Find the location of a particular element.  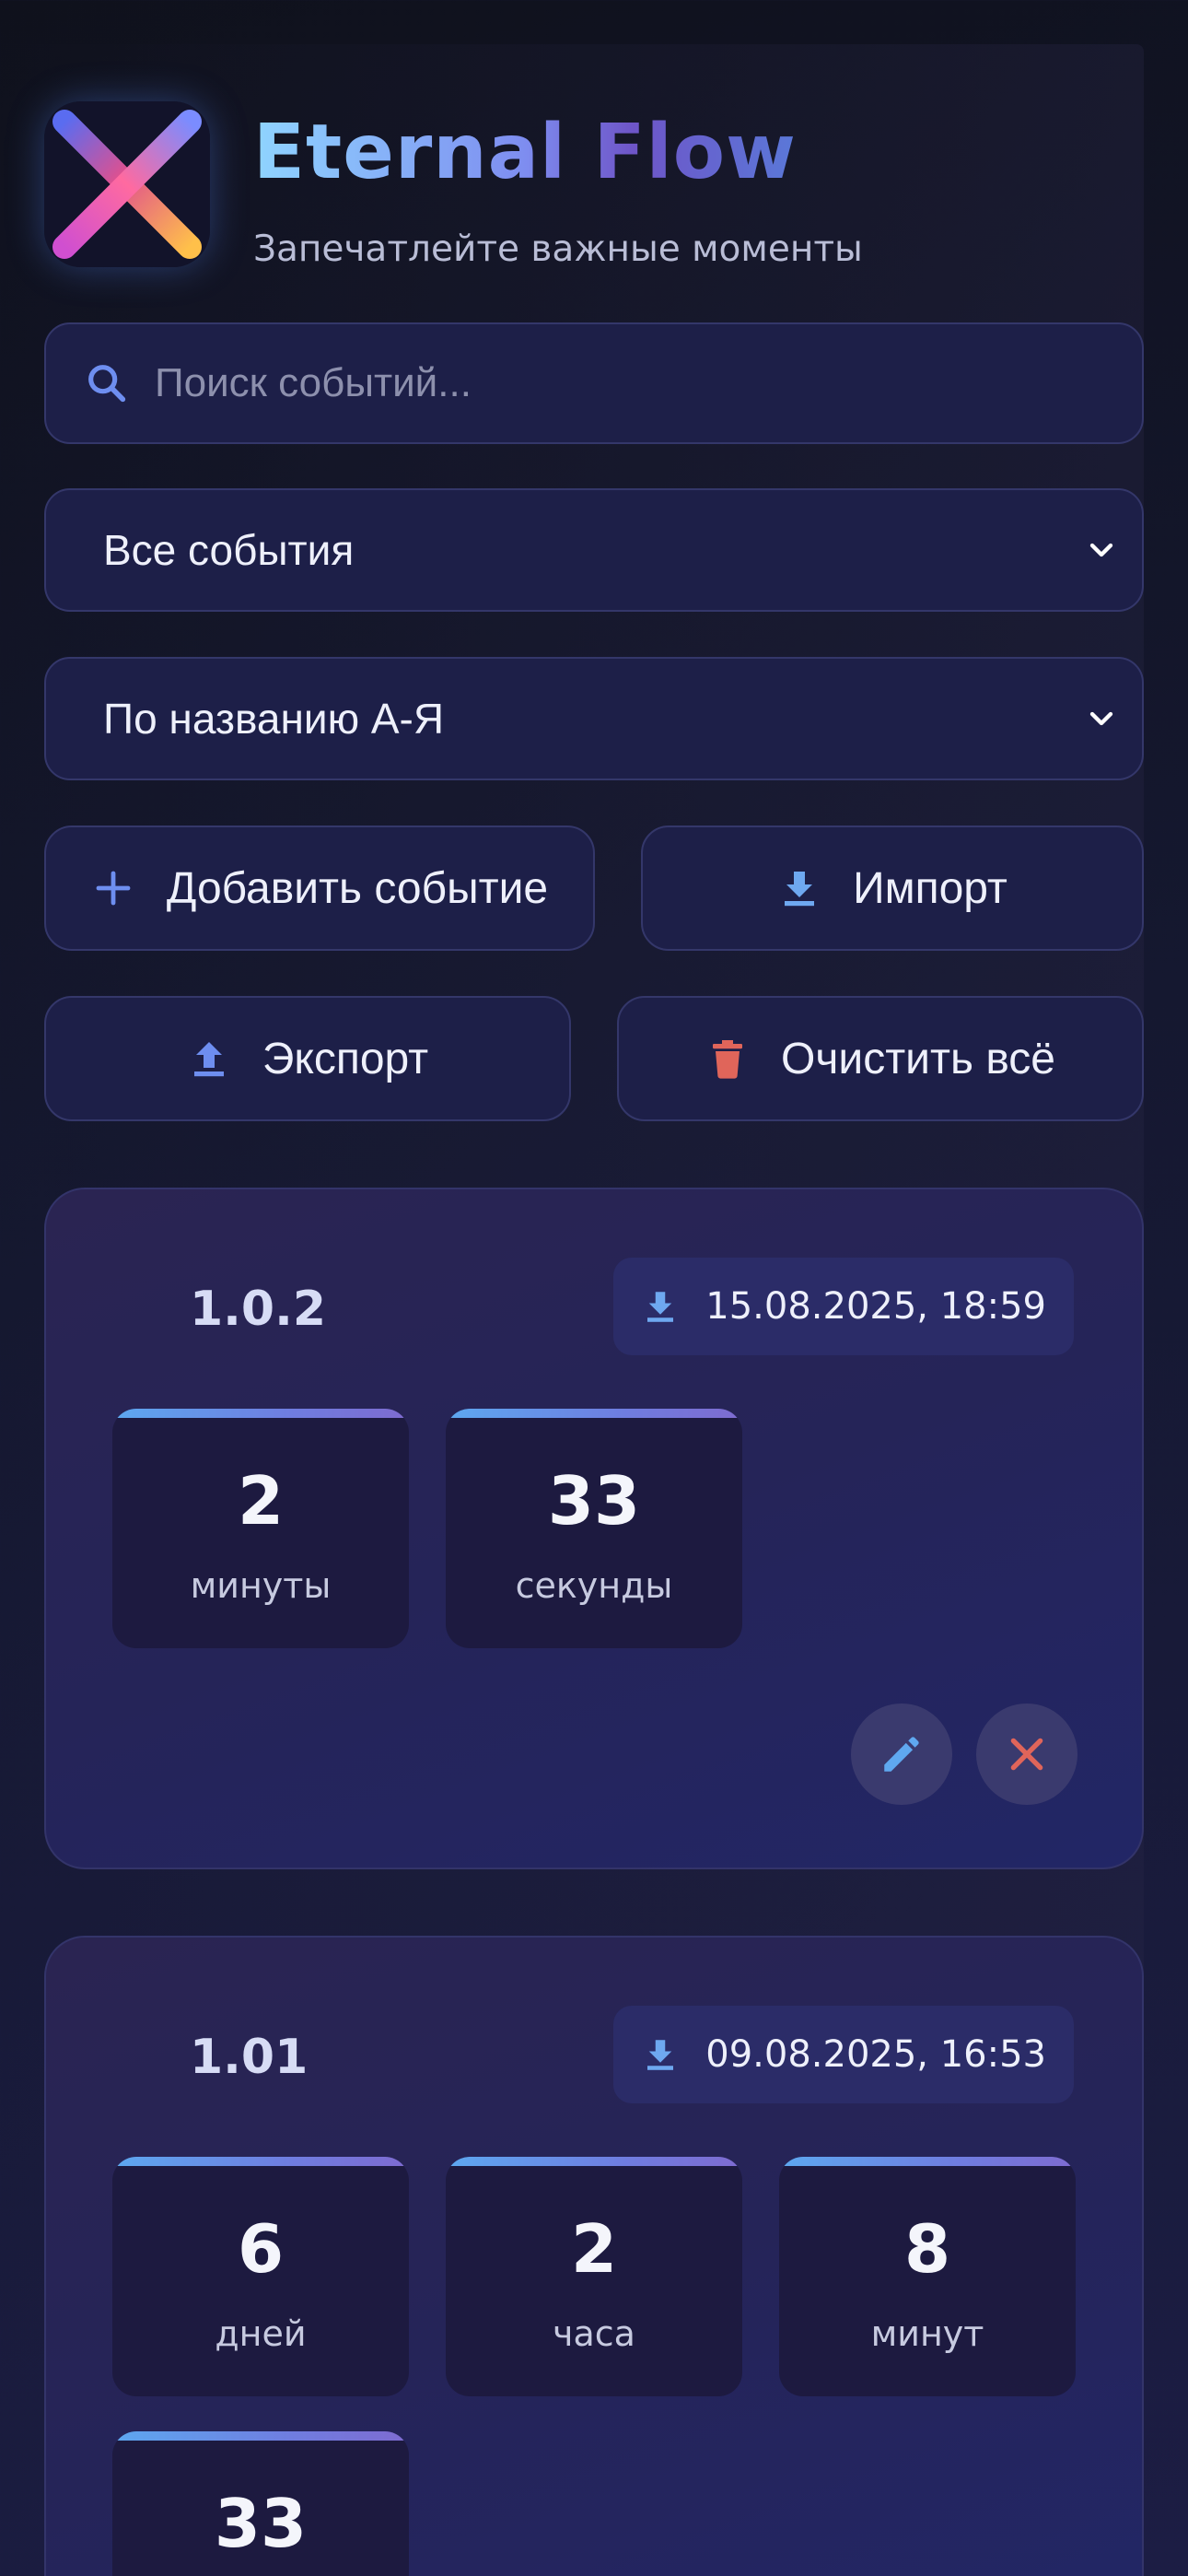

logo-x-icon is located at coordinates (127, 184).